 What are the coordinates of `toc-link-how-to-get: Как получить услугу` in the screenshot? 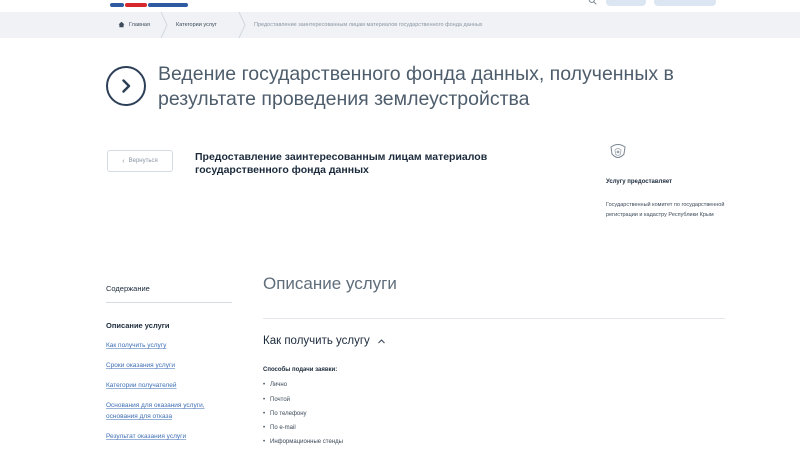 It's located at (136, 345).